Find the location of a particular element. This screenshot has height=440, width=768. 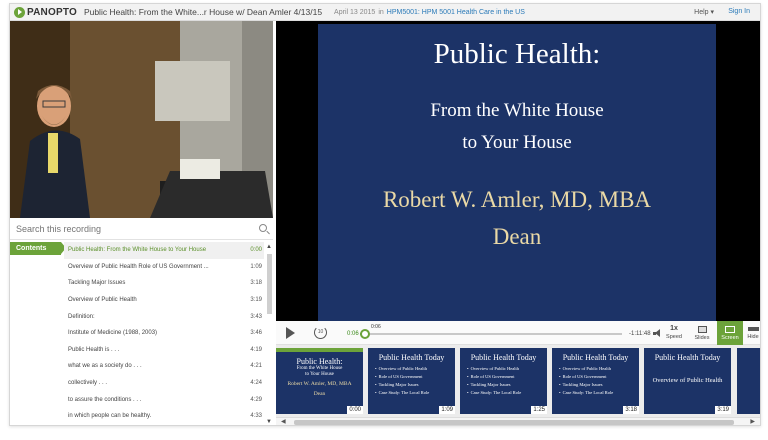

contents-item-time: 4:21 is located at coordinates (256, 366).